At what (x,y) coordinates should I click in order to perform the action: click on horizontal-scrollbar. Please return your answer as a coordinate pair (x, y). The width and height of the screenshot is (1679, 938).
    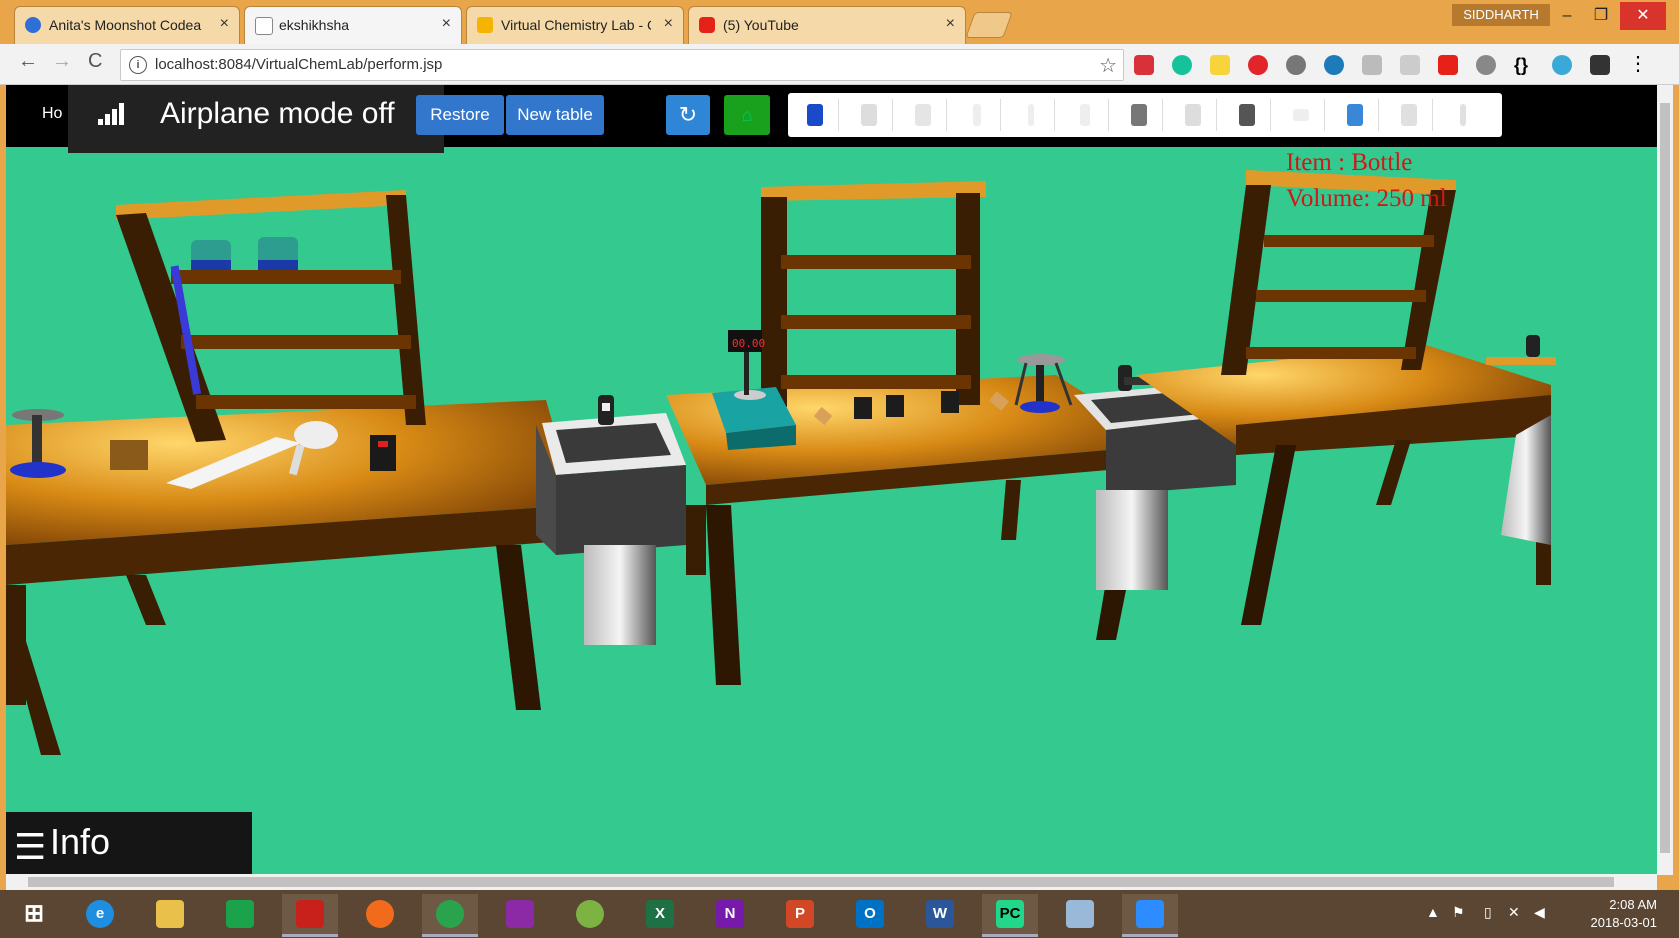
    Looking at the image, I should click on (831, 882).